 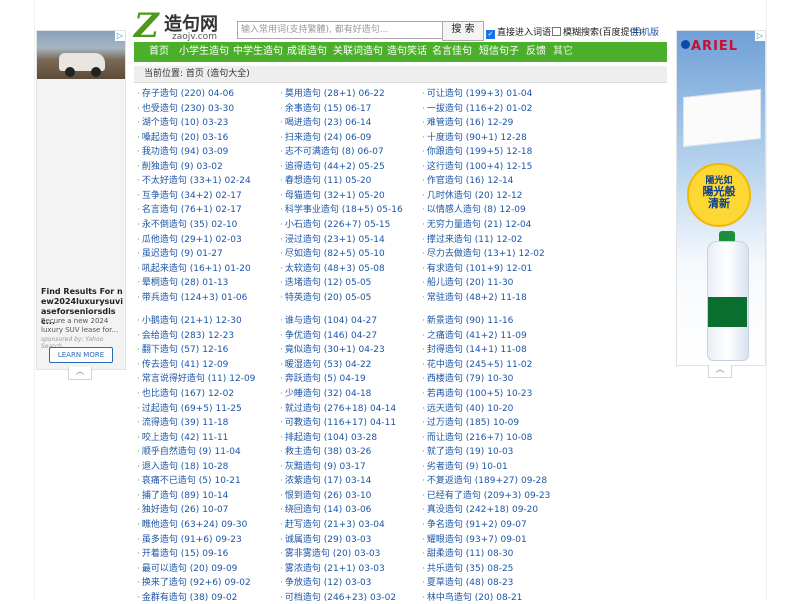 I want to click on word-link: 莫用造句, so click(x=303, y=94).